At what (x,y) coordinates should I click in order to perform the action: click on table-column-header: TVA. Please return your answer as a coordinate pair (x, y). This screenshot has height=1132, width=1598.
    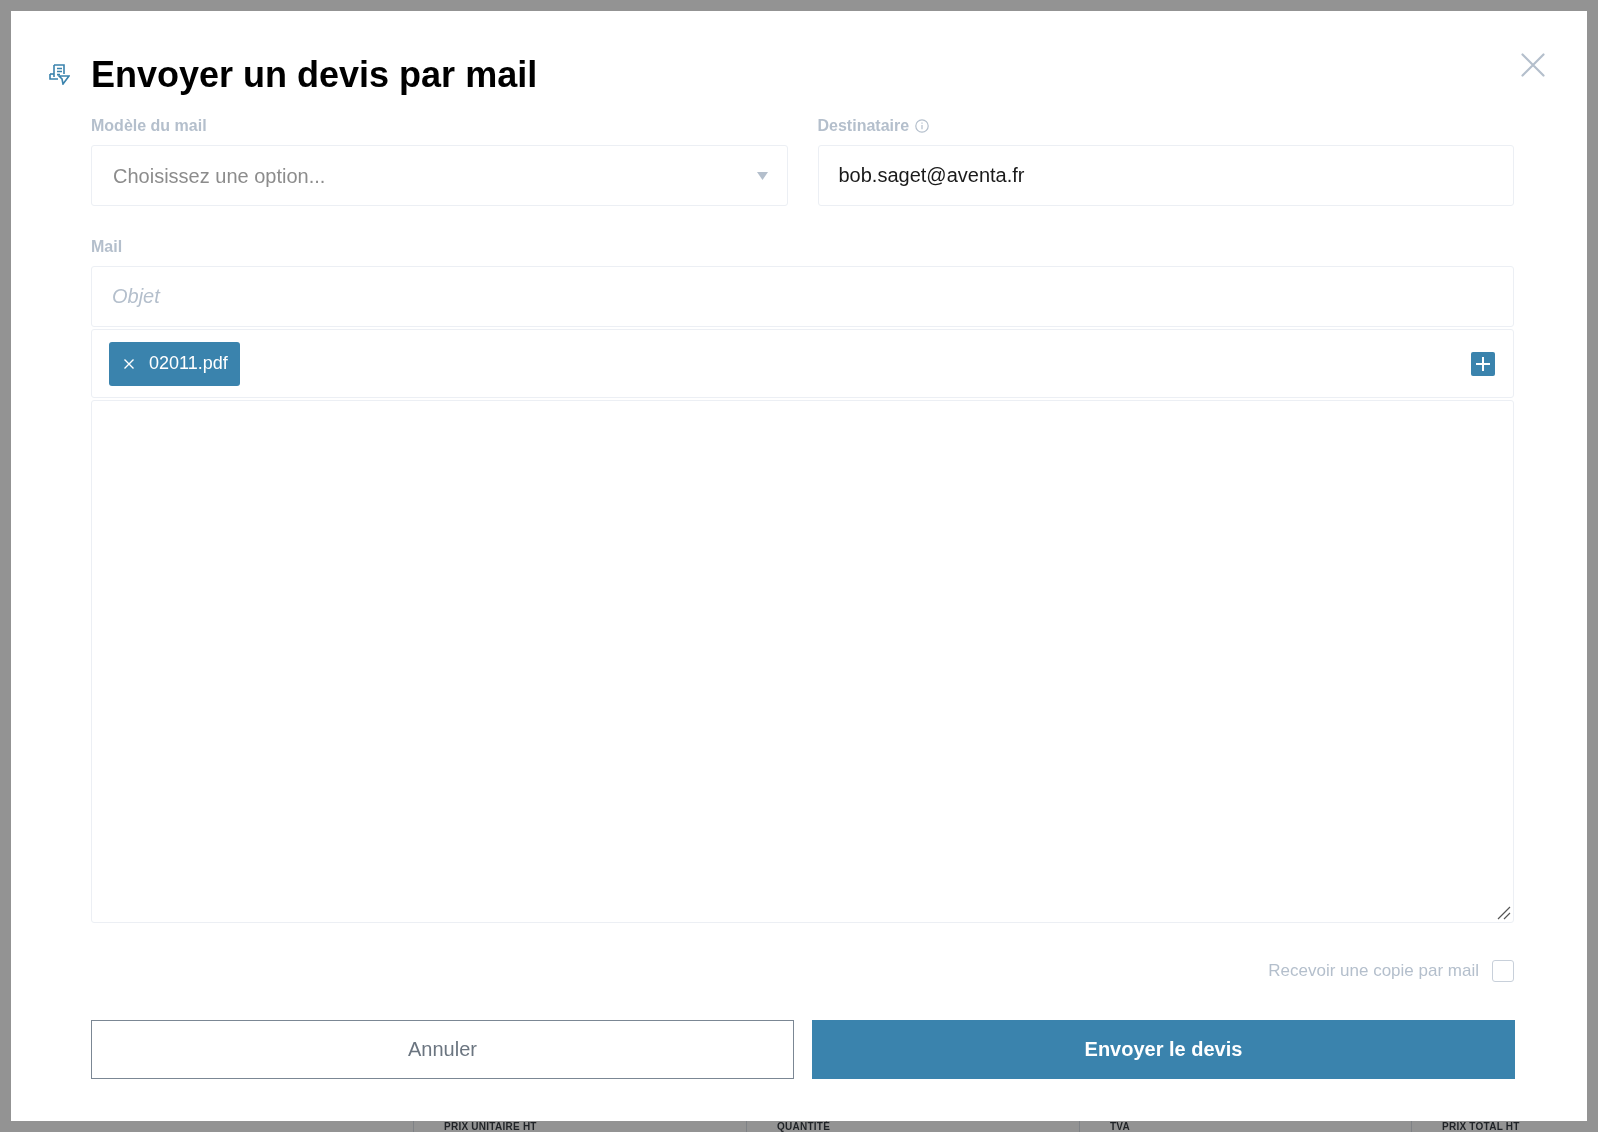
    Looking at the image, I should click on (1120, 1126).